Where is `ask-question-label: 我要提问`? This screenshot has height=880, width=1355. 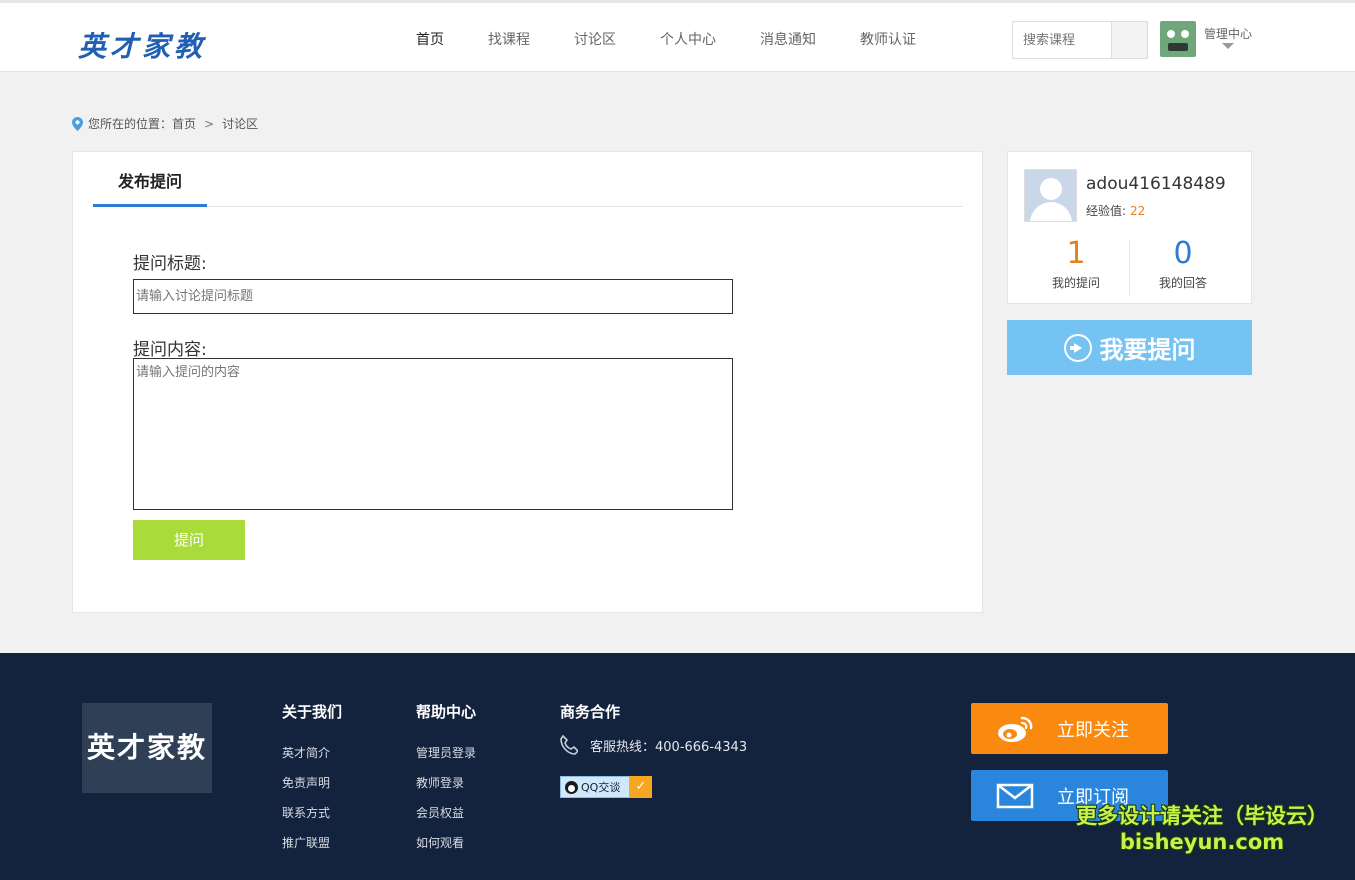 ask-question-label: 我要提问 is located at coordinates (1147, 350).